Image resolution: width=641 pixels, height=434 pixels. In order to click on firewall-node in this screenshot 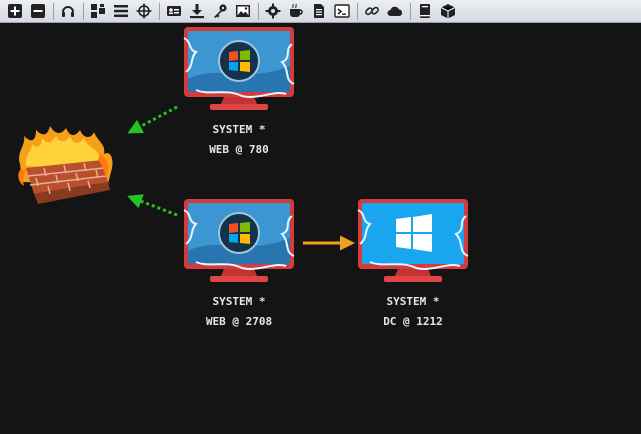, I will do `click(67, 165)`.